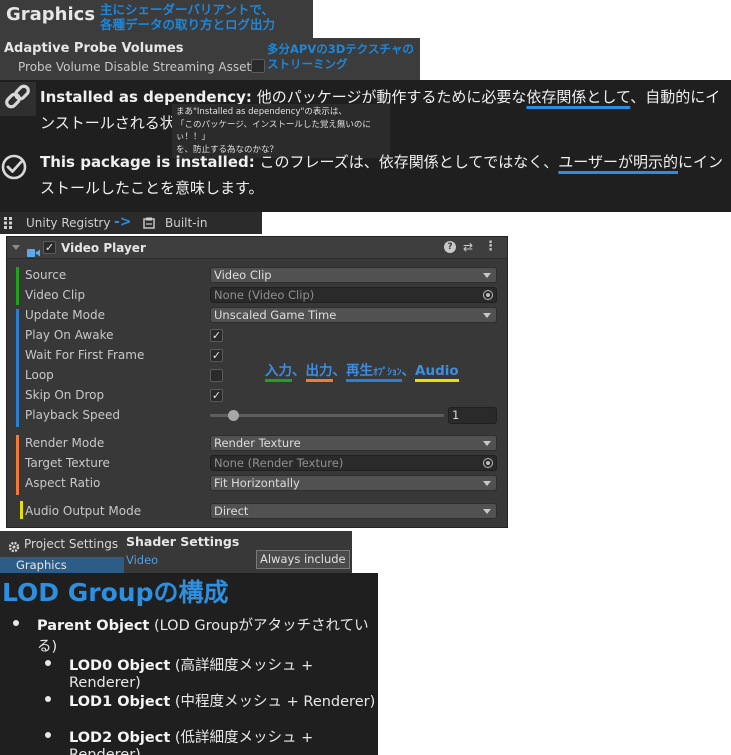 This screenshot has width=731, height=755. Describe the element at coordinates (216, 375) in the screenshot. I see `loop-checkbox` at that location.